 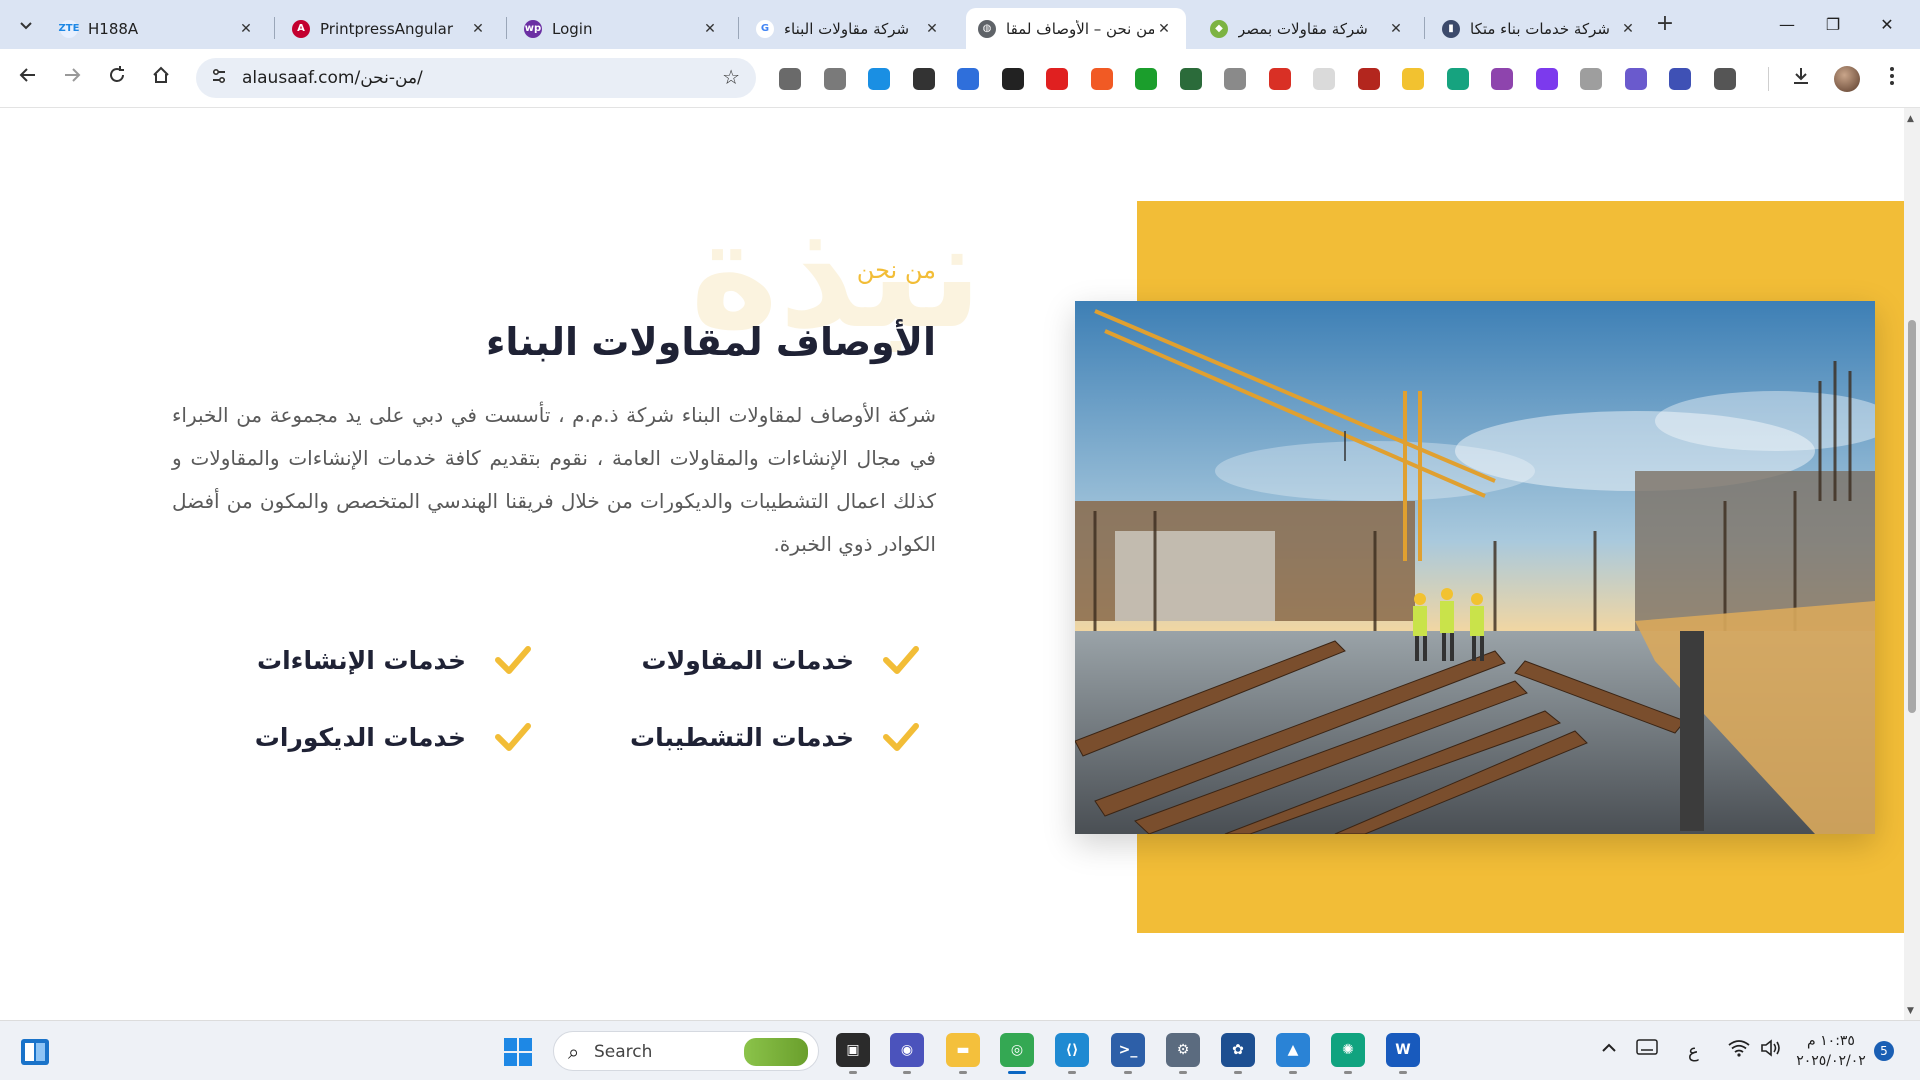 I want to click on scroll-up-icon: ▲, so click(x=1910, y=119).